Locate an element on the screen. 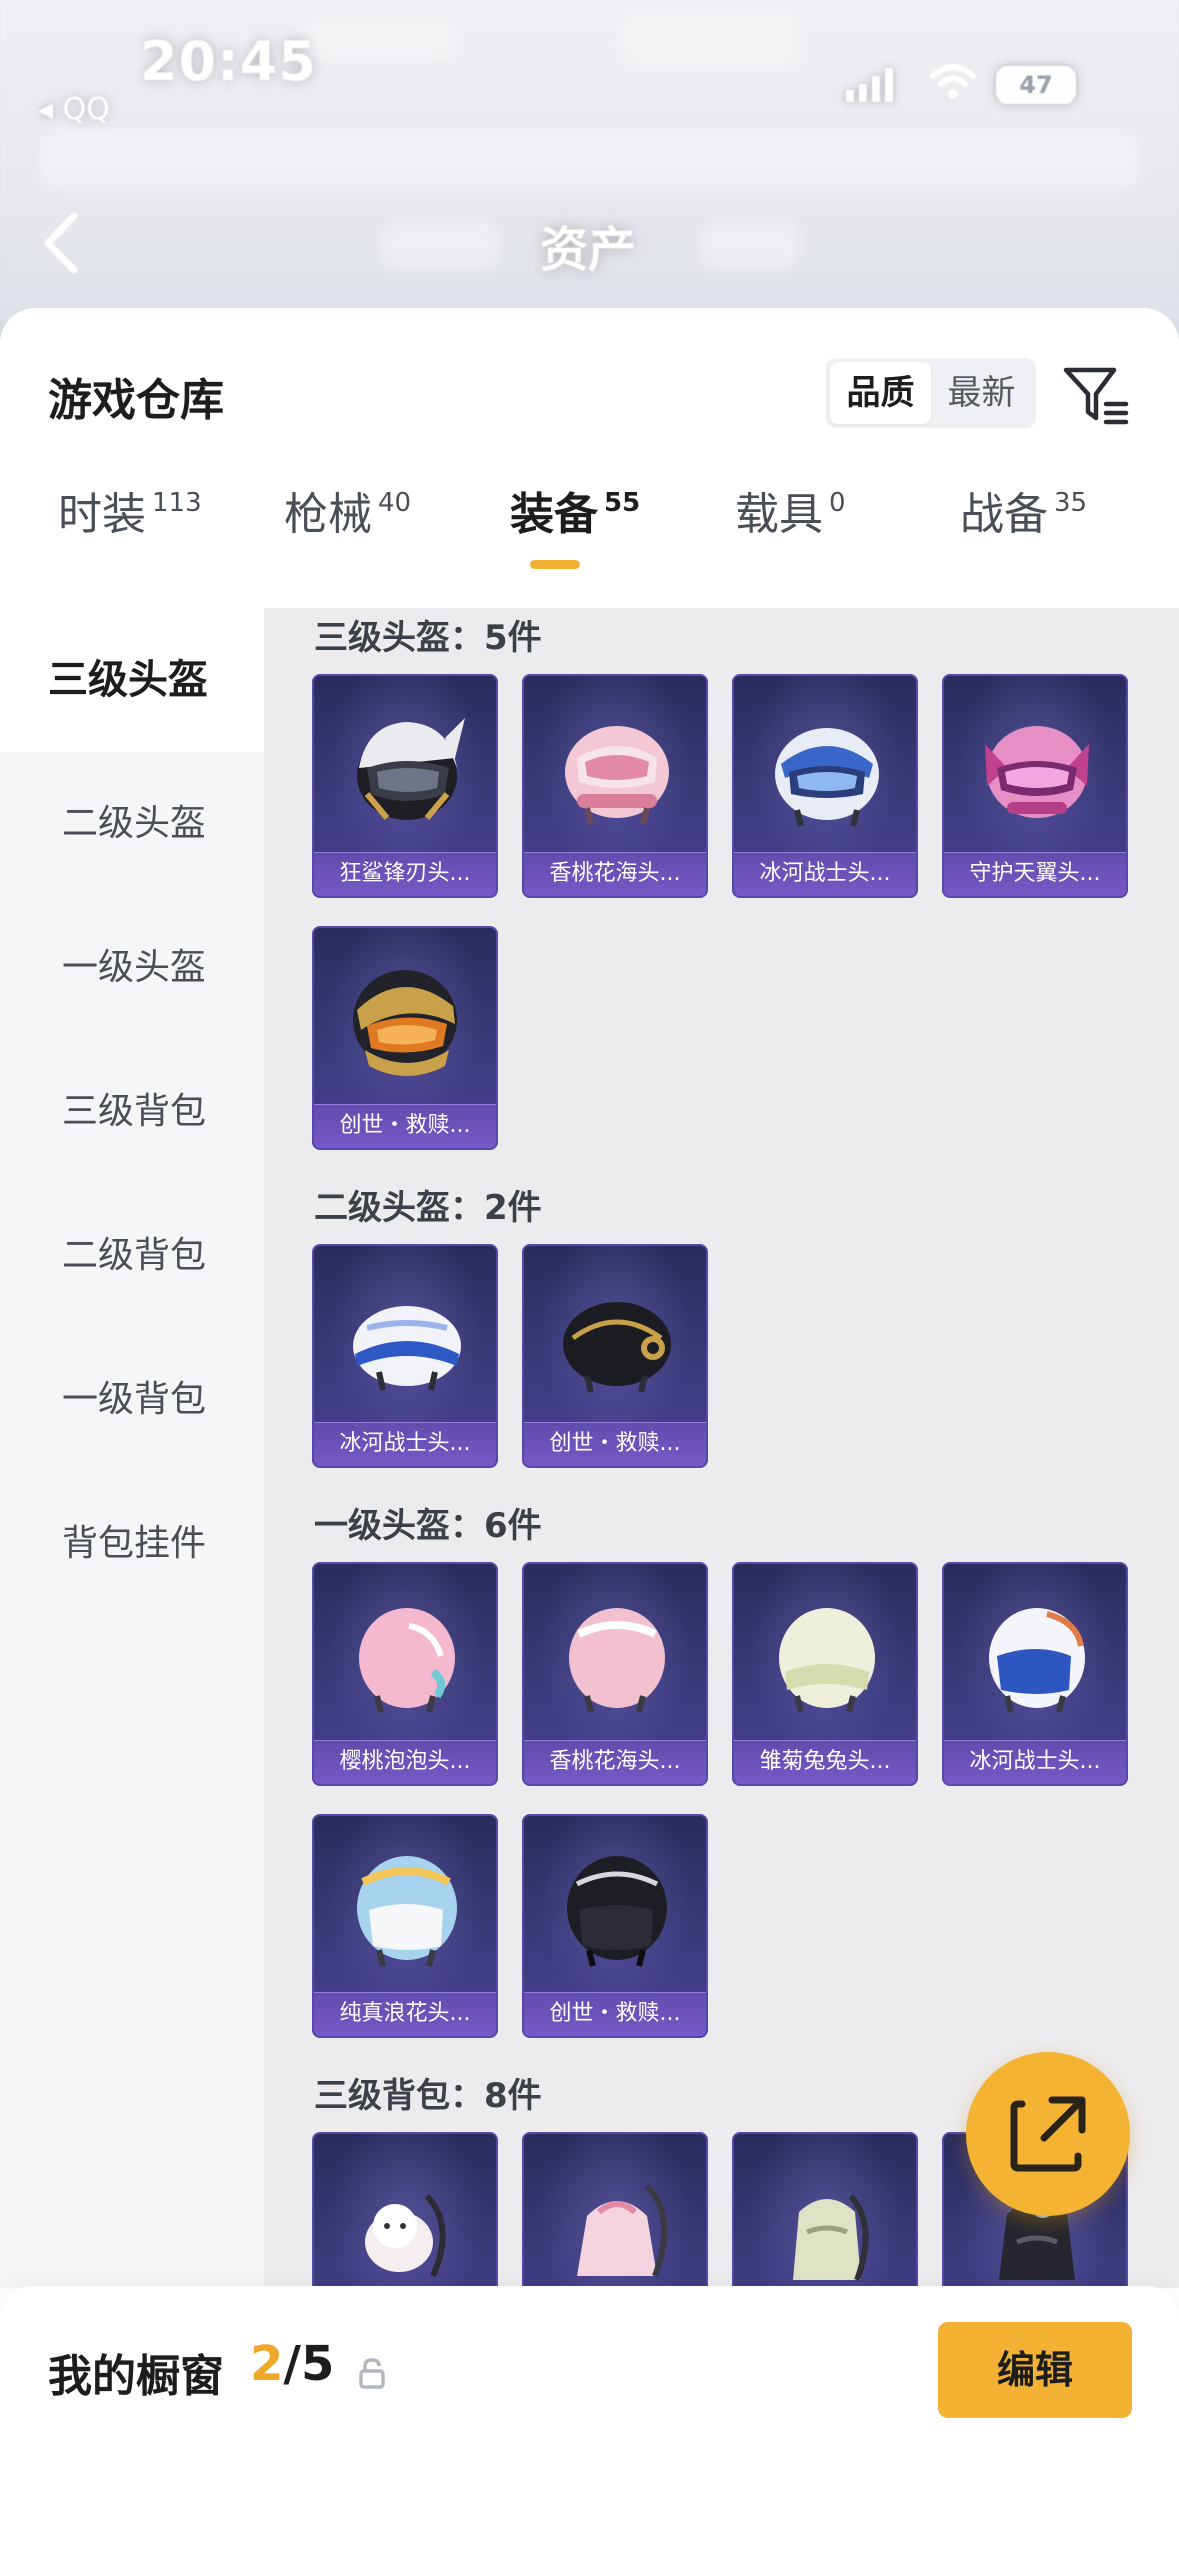 Image resolution: width=1179 pixels, height=2556 pixels. category-tabs: 时装 113 枪械 40 装备 55 载具 0 战备 35 is located at coordinates (589, 538).